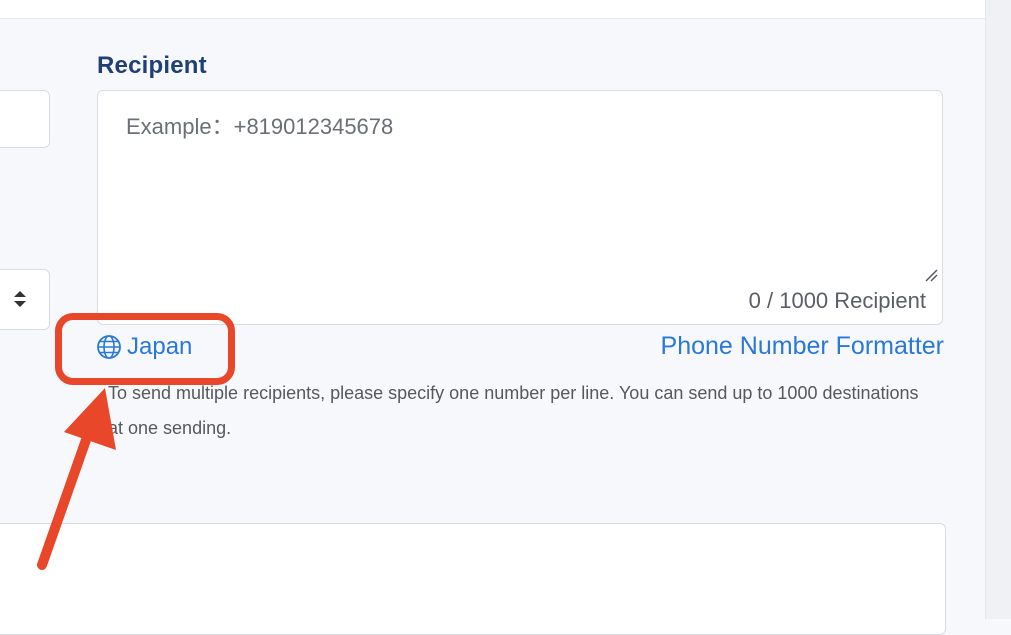 Image resolution: width=1011 pixels, height=635 pixels. Describe the element at coordinates (931, 275) in the screenshot. I see `resize-handle-icon` at that location.